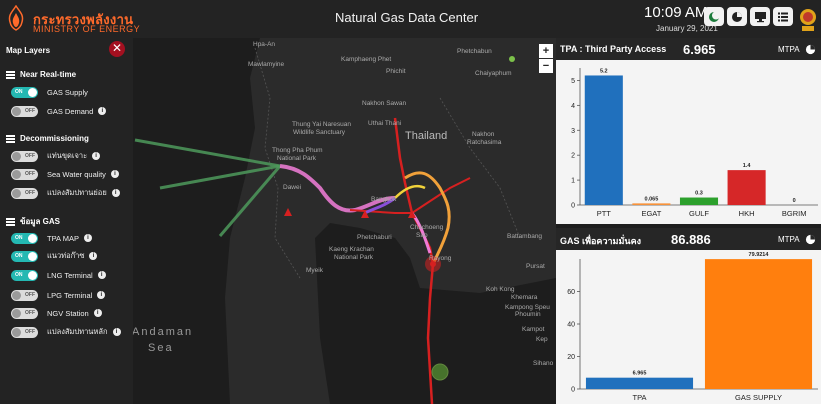 This screenshot has width=821, height=404. Describe the element at coordinates (699, 213) in the screenshot. I see `x-tick-label: GULF` at that location.